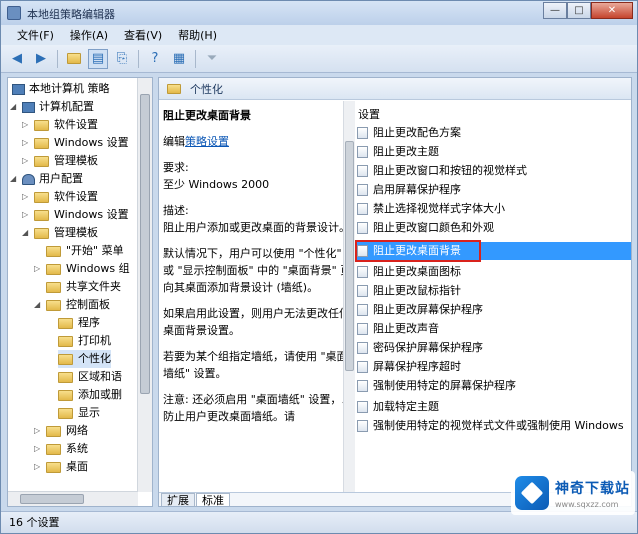 This screenshot has width=638, height=534. I want to click on tree-item-label: "开始" 菜单, so click(95, 250).